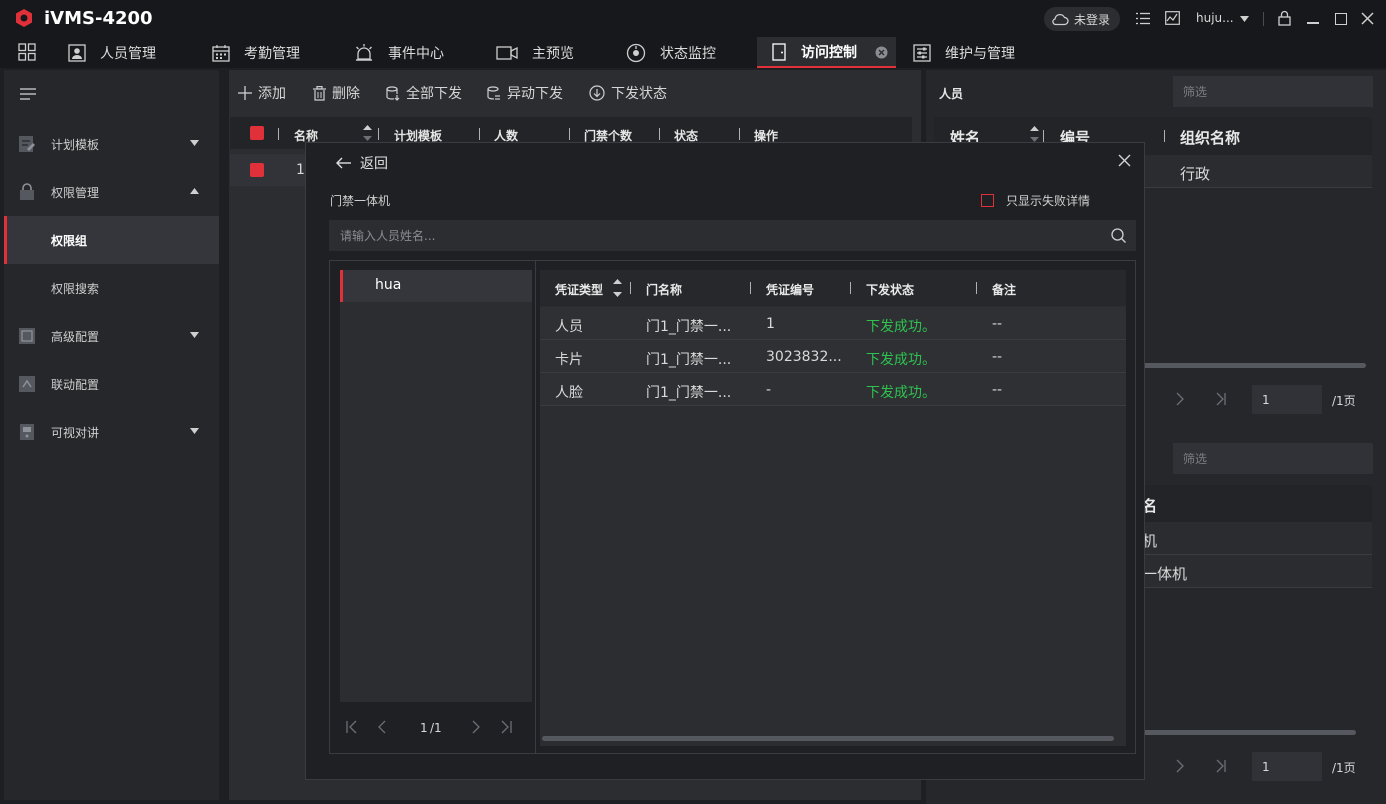  I want to click on calendar-icon, so click(221, 53).